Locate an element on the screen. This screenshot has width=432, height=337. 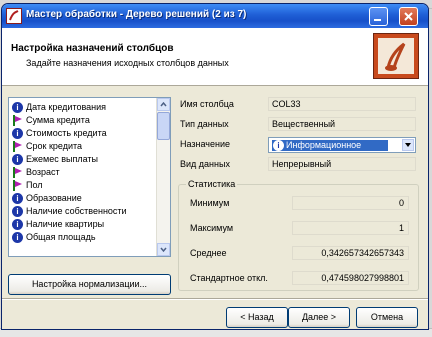
list-item-label: Возраст is located at coordinates (43, 172).